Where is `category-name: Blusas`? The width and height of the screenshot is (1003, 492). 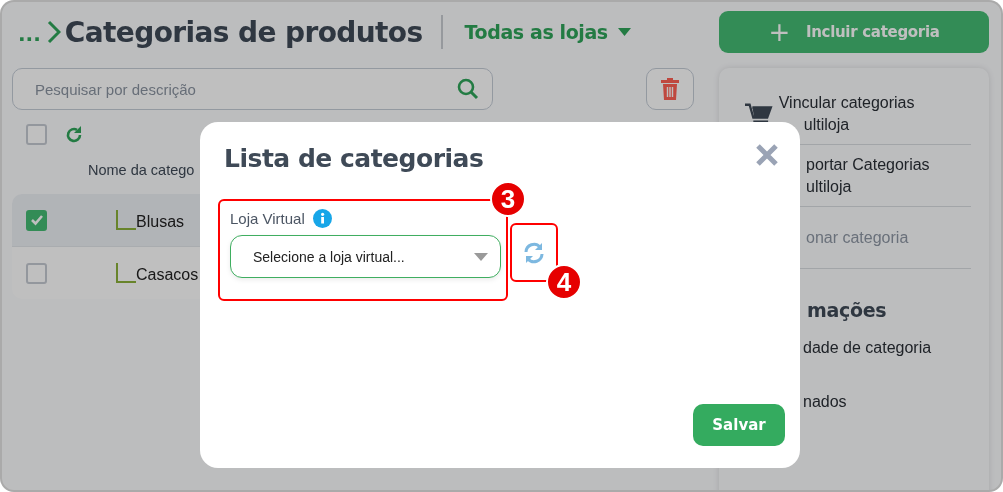
category-name: Blusas is located at coordinates (160, 222).